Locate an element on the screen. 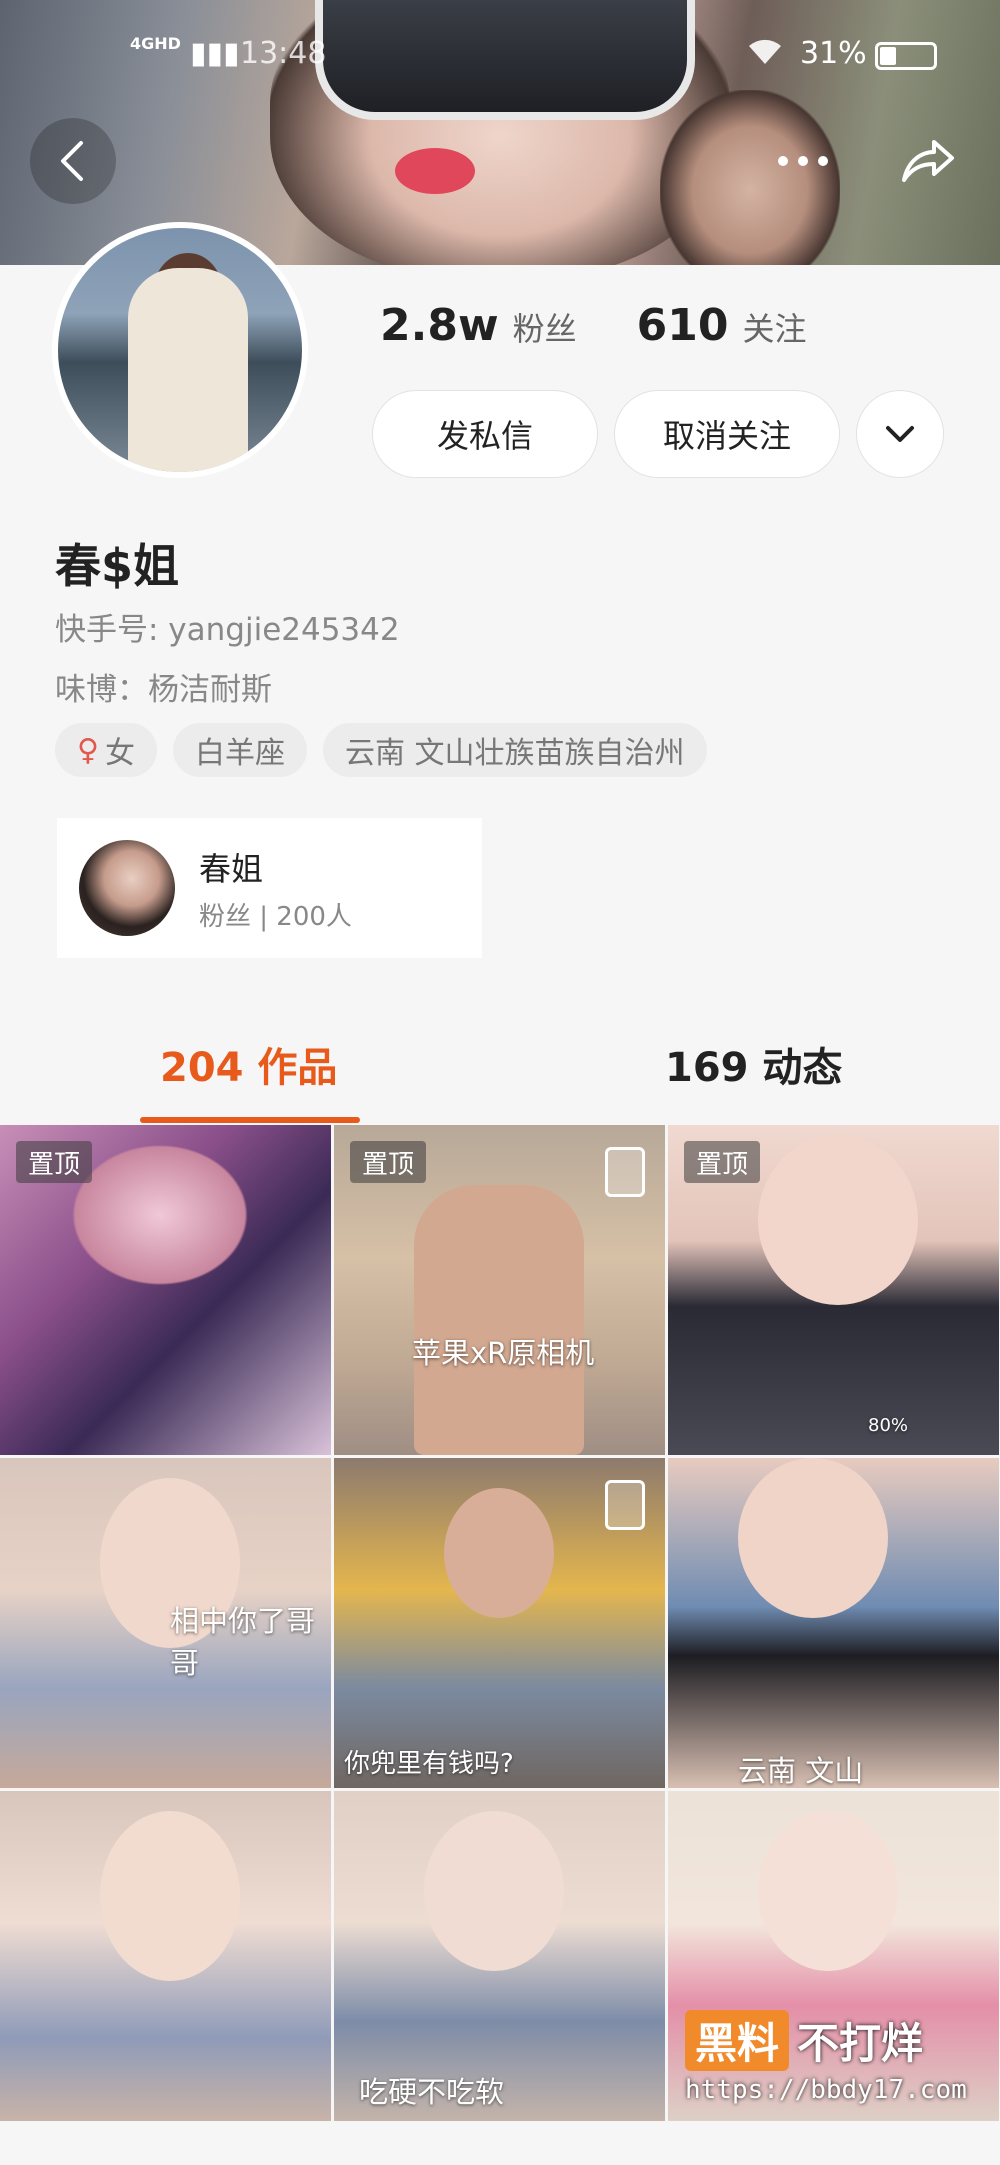  cover-lips is located at coordinates (435, 171).